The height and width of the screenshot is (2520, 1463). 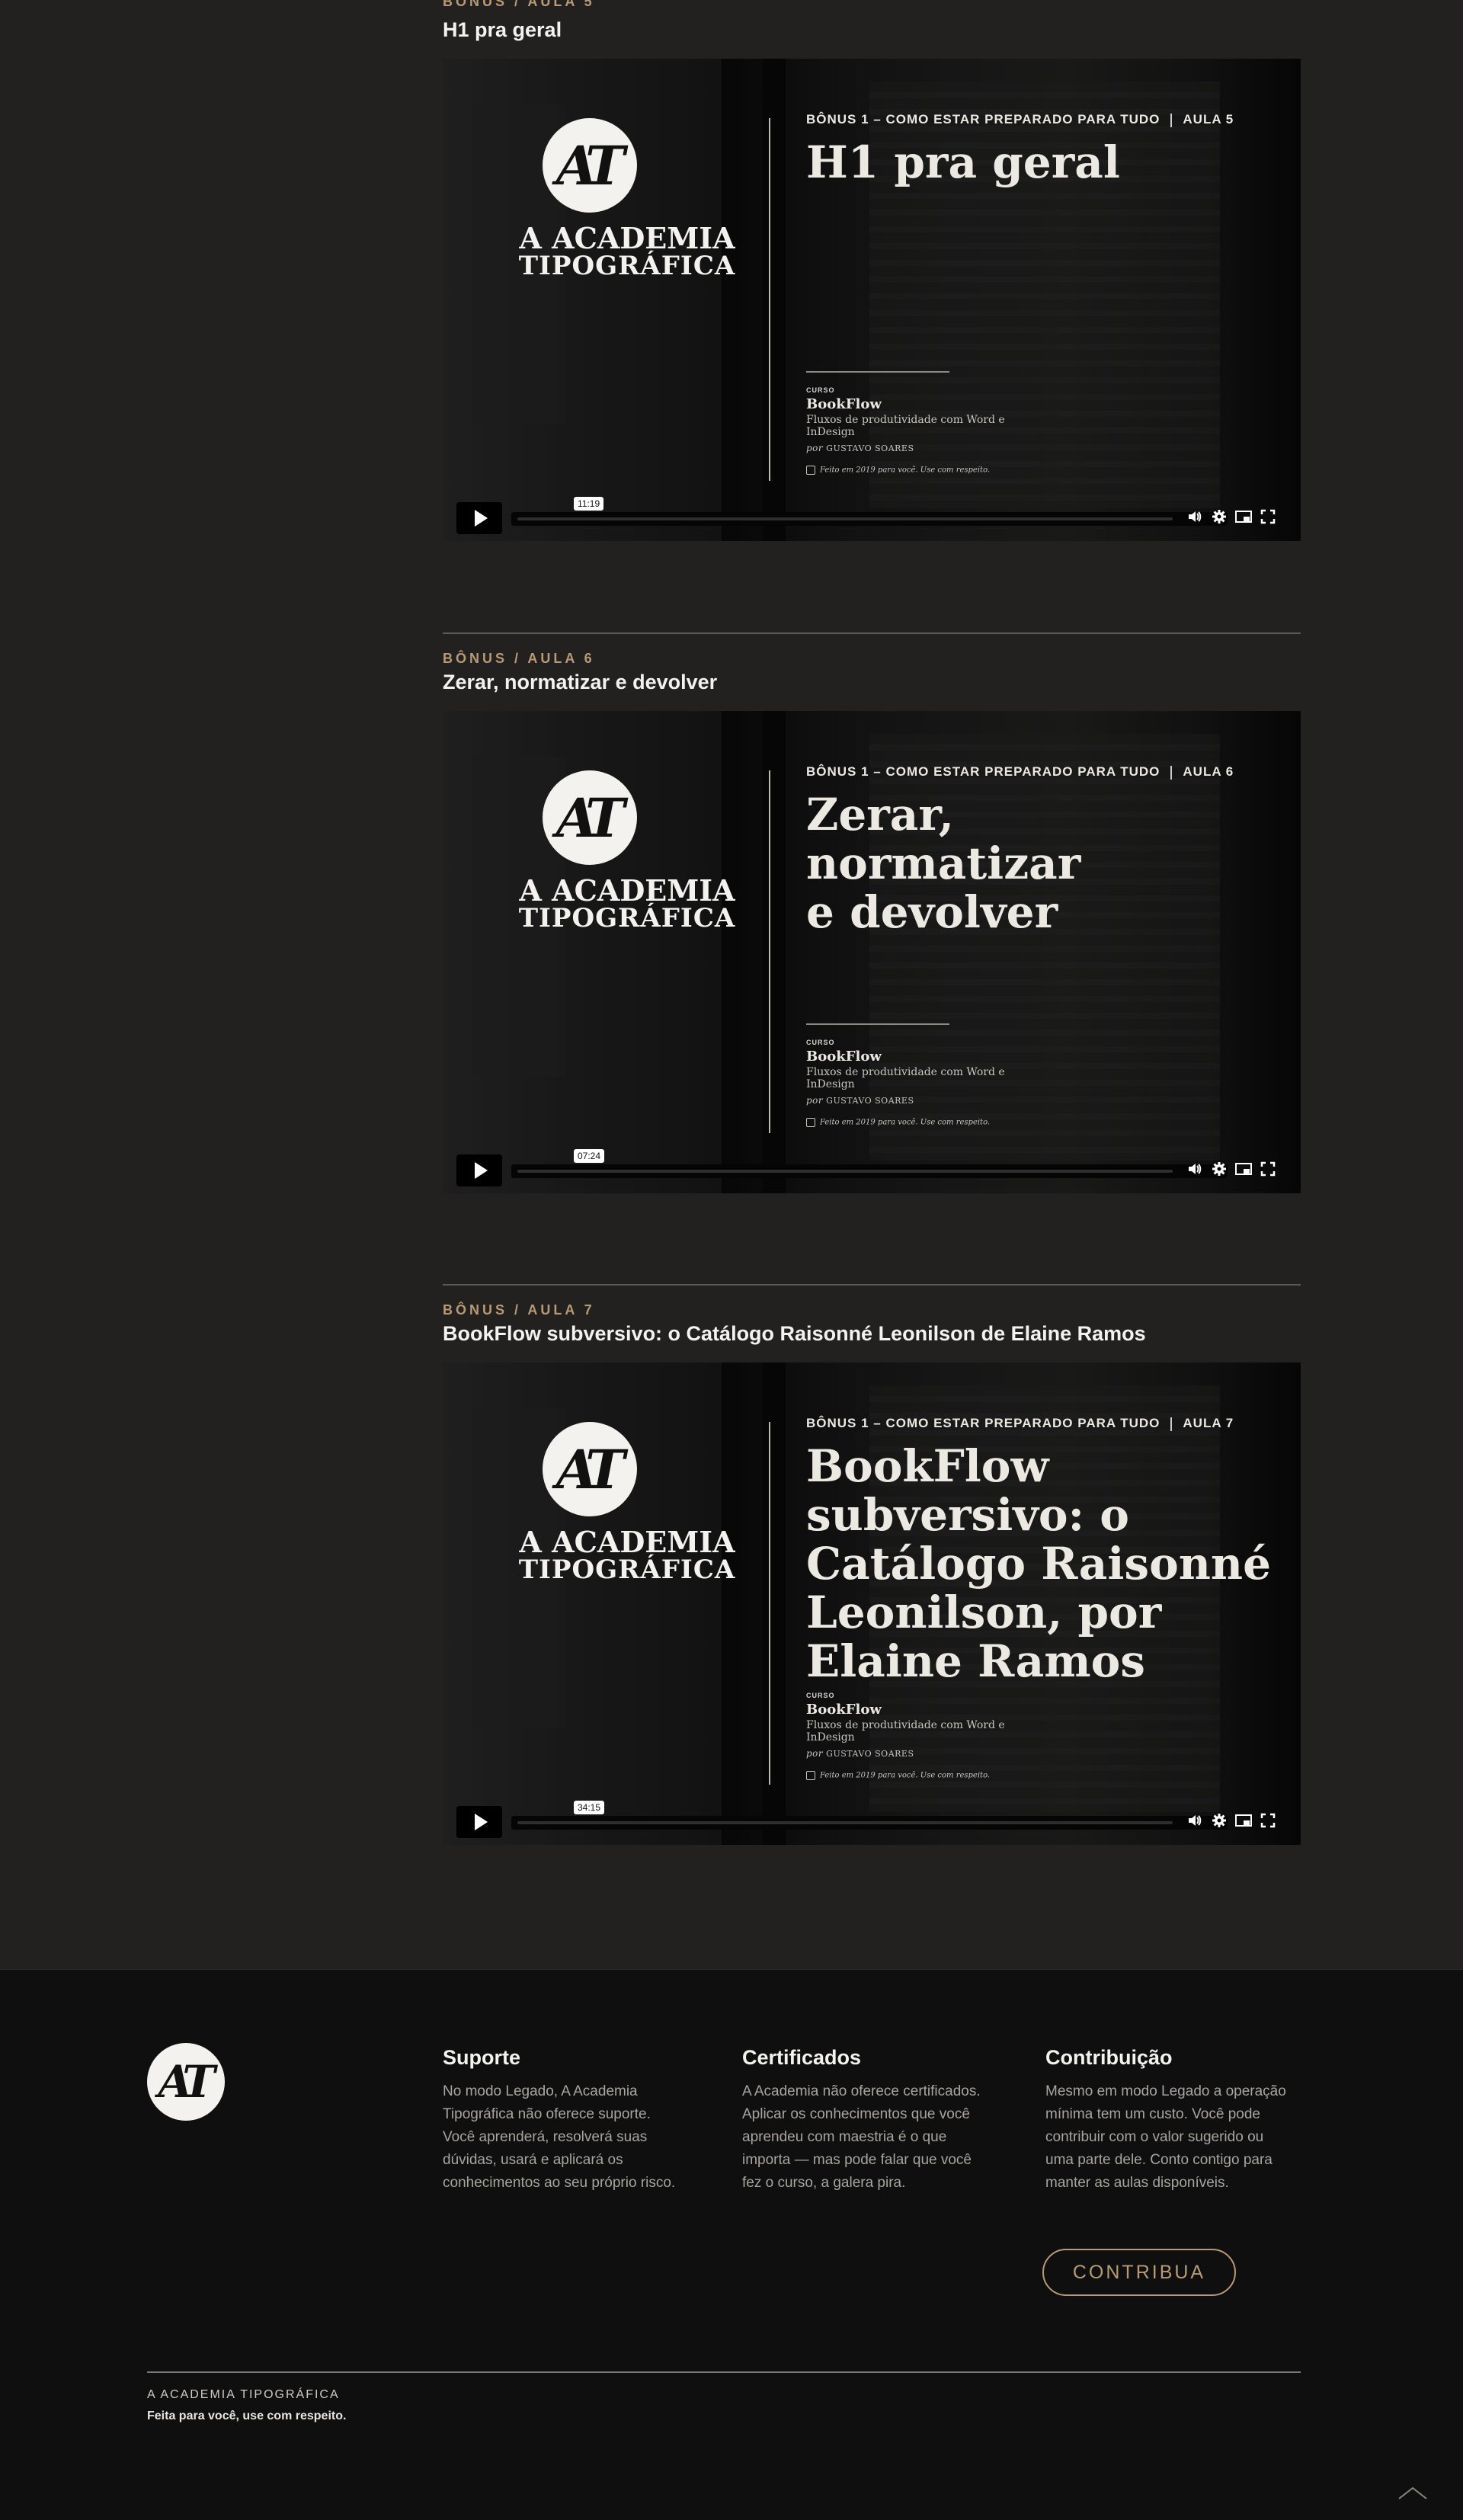 What do you see at coordinates (519, 4) in the screenshot?
I see `lesson-kicker: BÔNUS / AULA 5` at bounding box center [519, 4].